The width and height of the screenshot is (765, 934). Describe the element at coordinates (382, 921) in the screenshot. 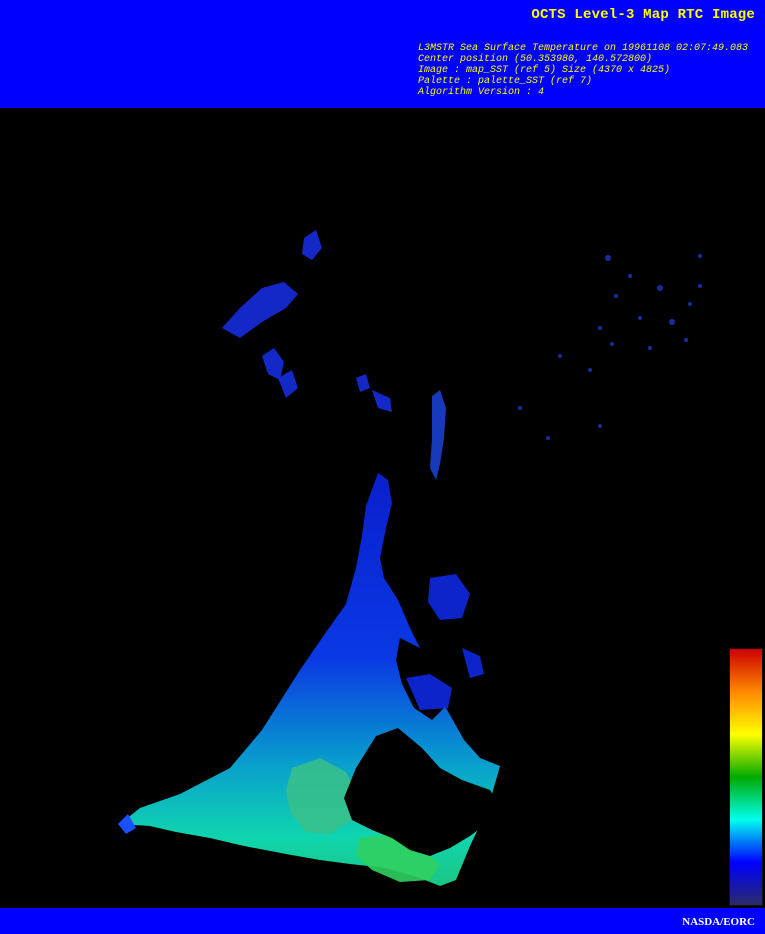

I see `footer-banner: NASDA/EORC` at that location.